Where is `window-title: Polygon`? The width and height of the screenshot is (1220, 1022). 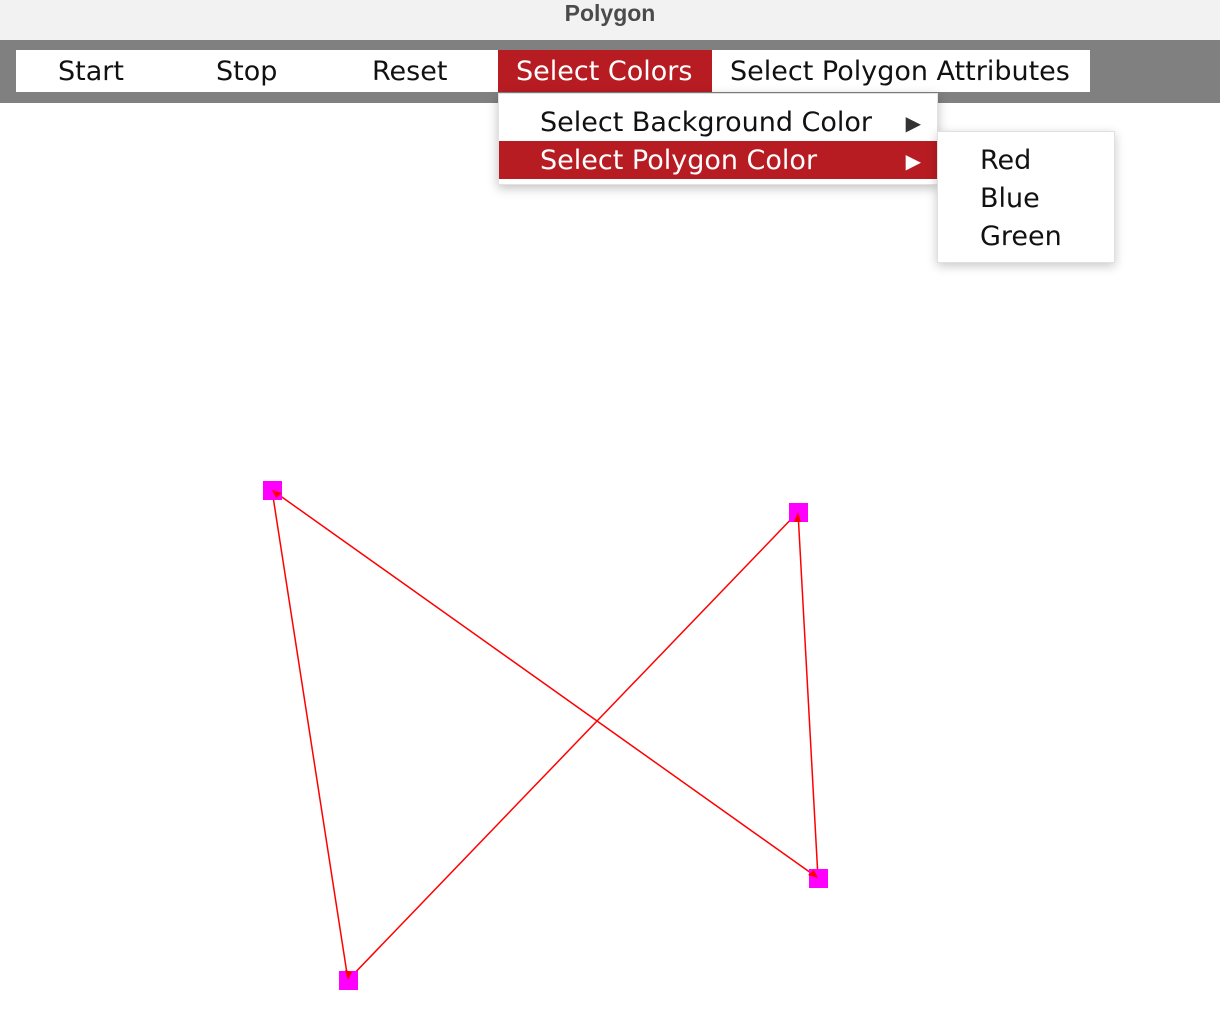 window-title: Polygon is located at coordinates (610, 13).